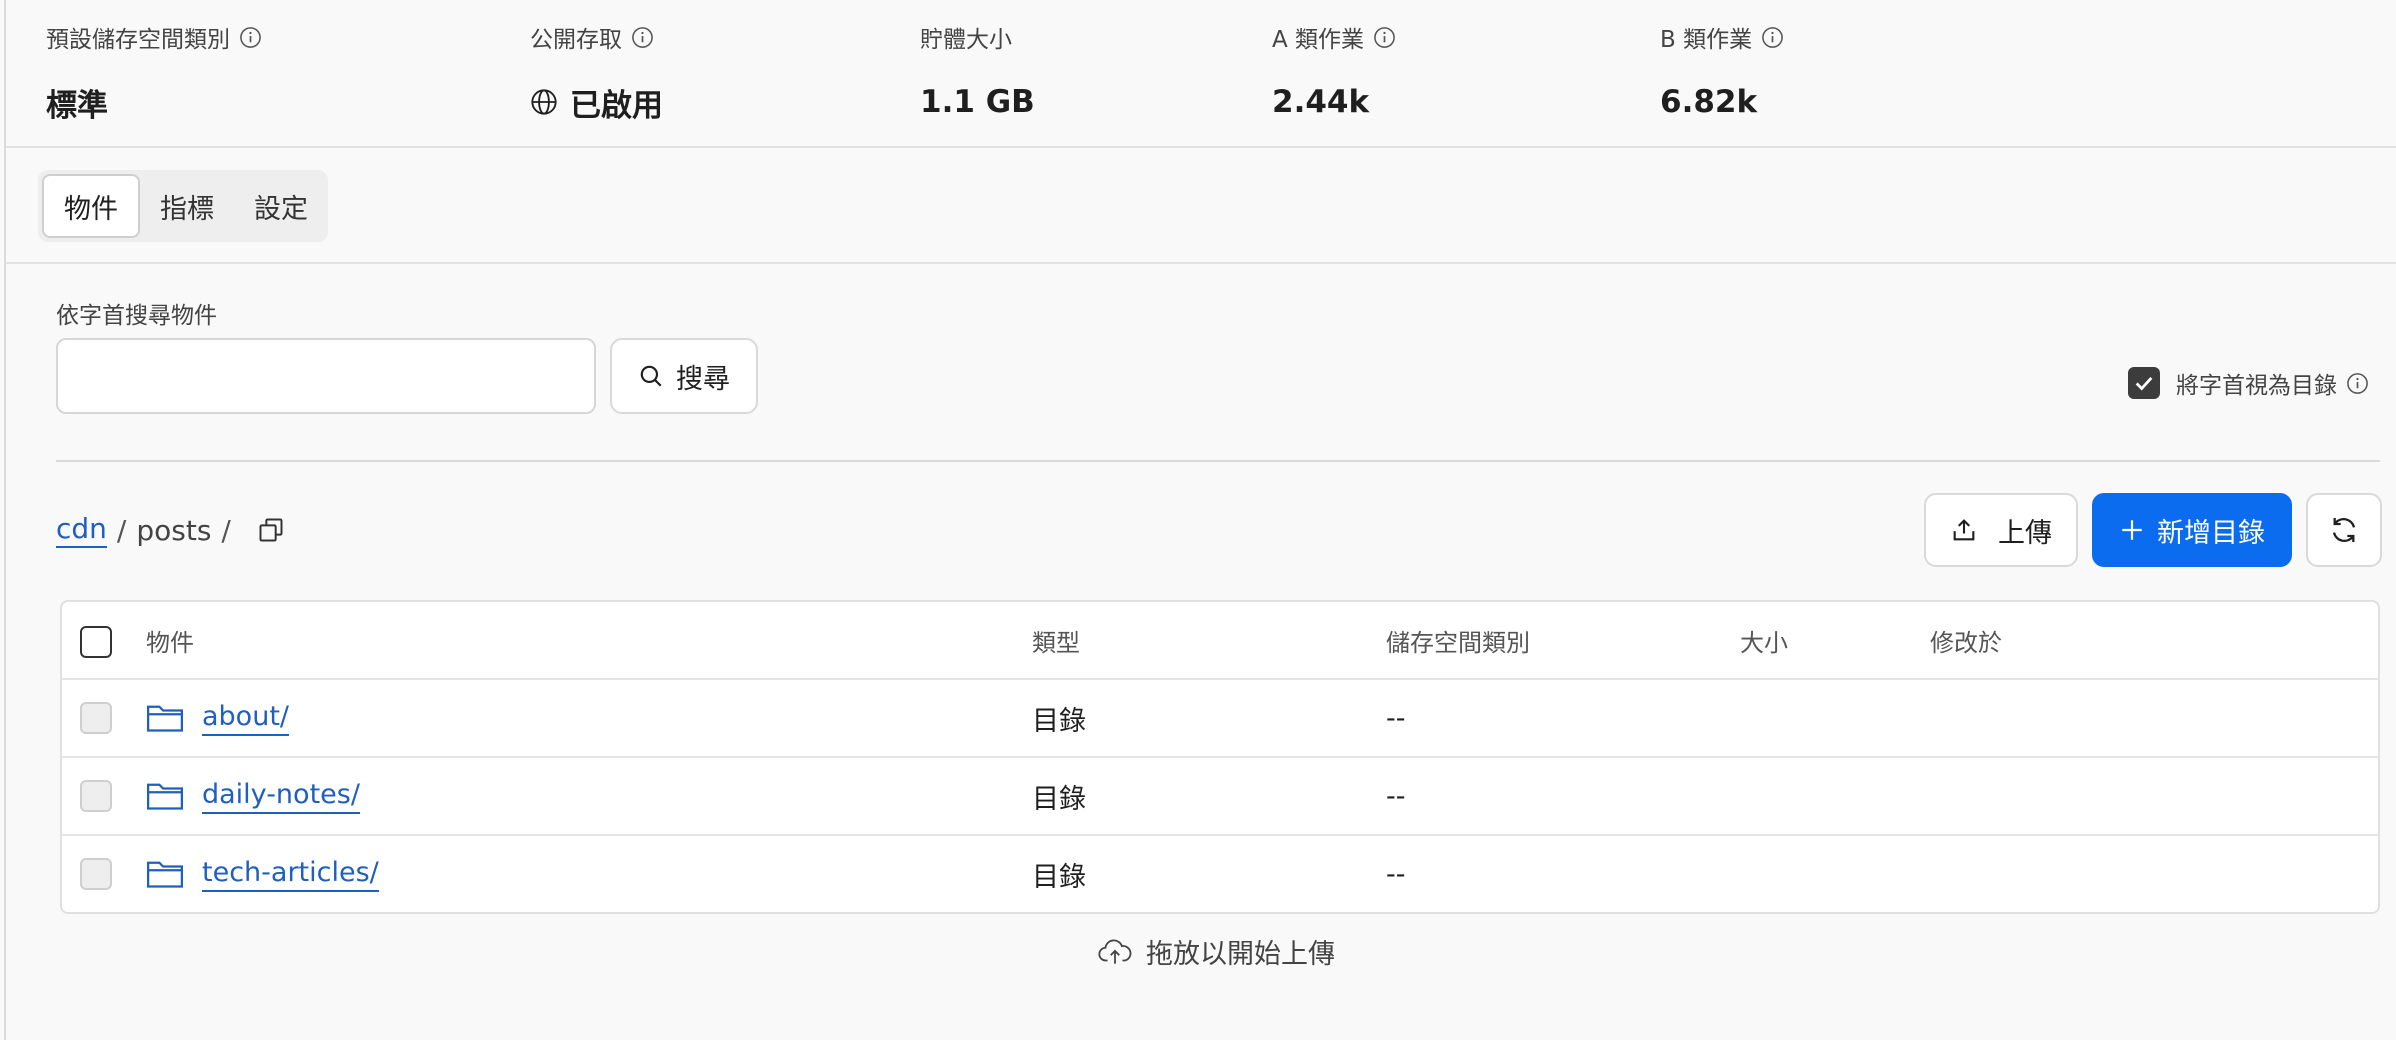  I want to click on breadcrumb-current: posts, so click(174, 530).